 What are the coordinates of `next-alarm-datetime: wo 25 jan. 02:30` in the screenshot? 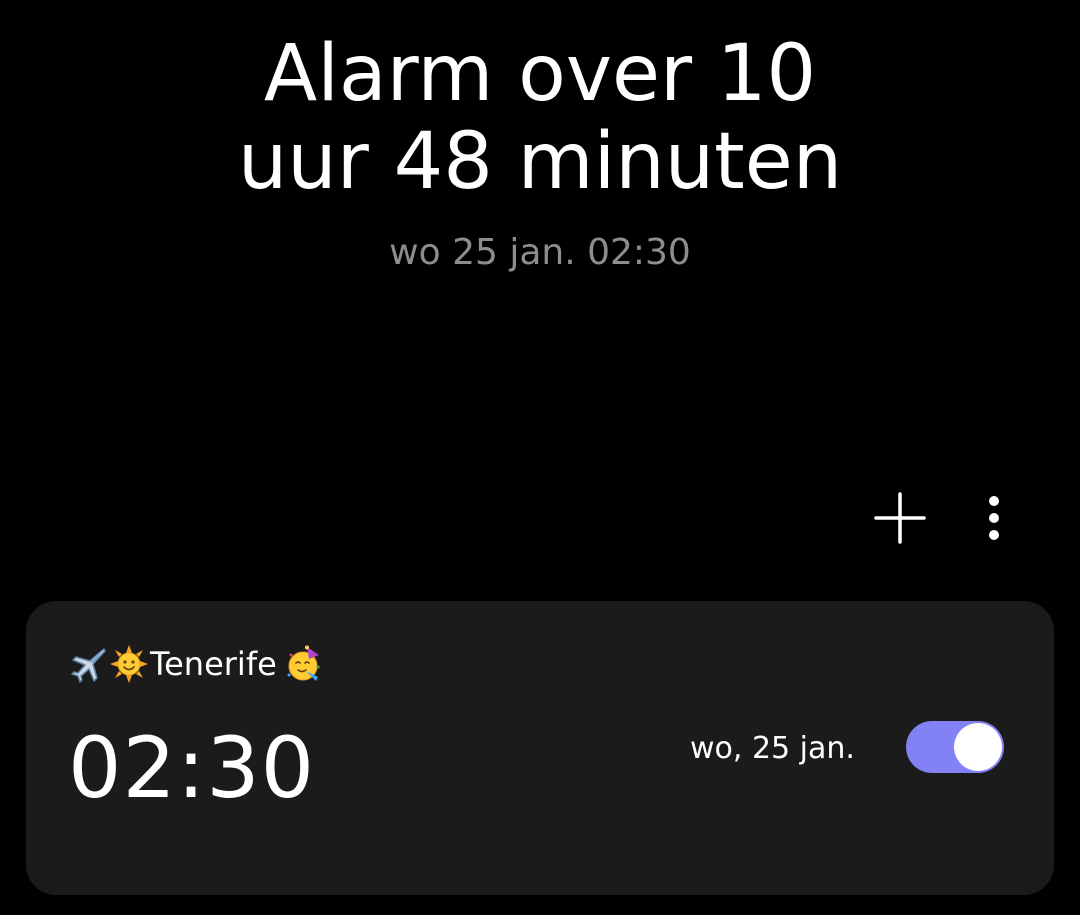 It's located at (540, 252).